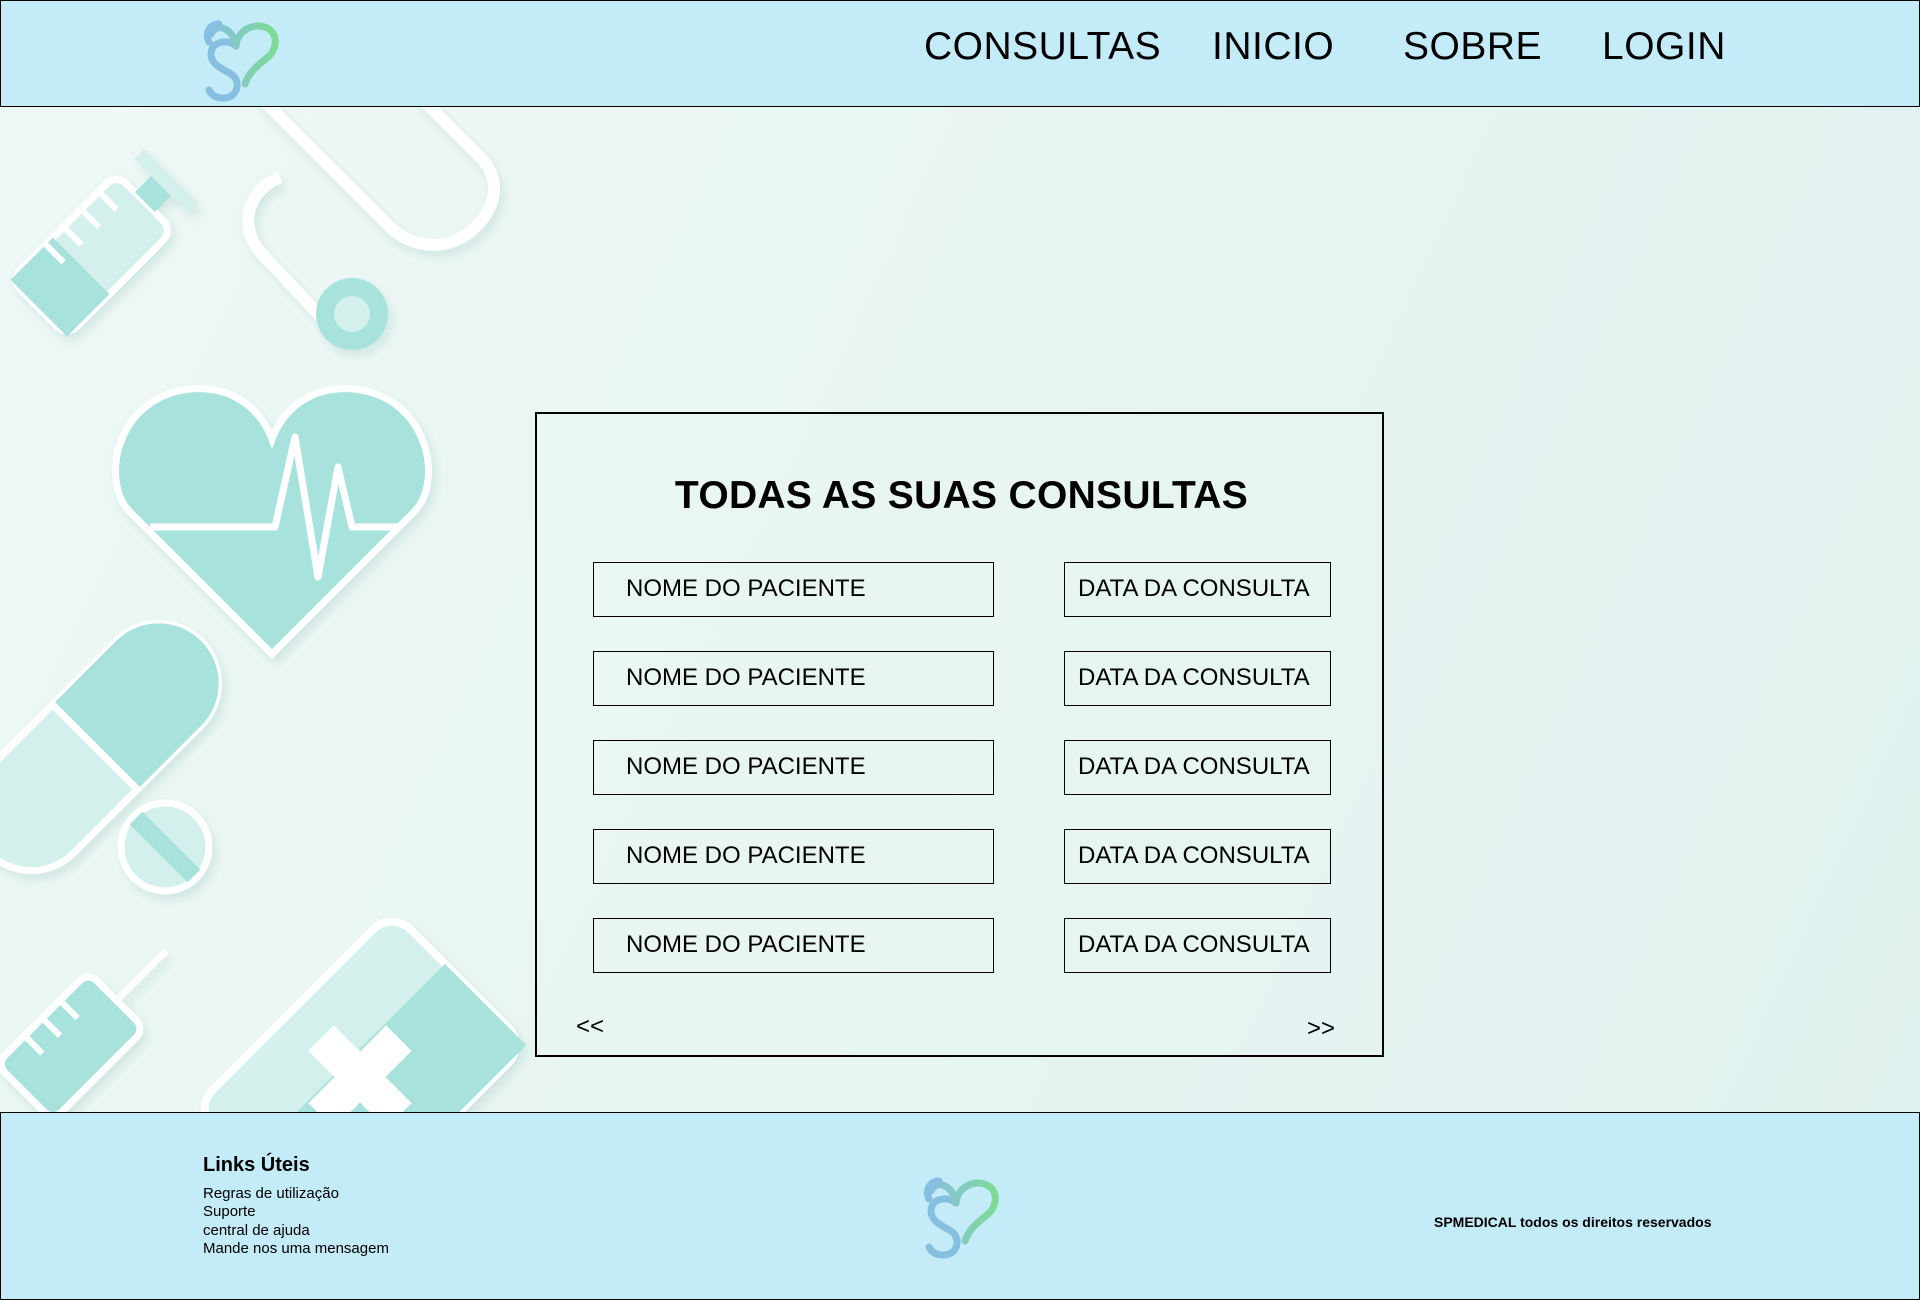  I want to click on nav-link-consultas: CONSULTAS, so click(1042, 47).